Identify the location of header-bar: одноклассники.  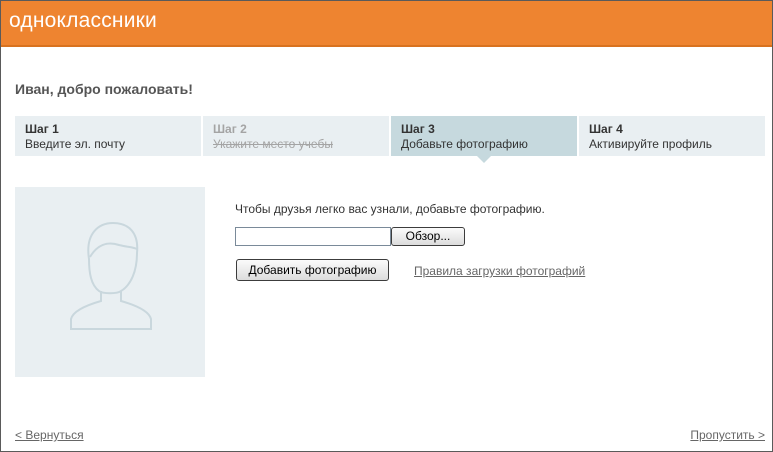
(386, 24).